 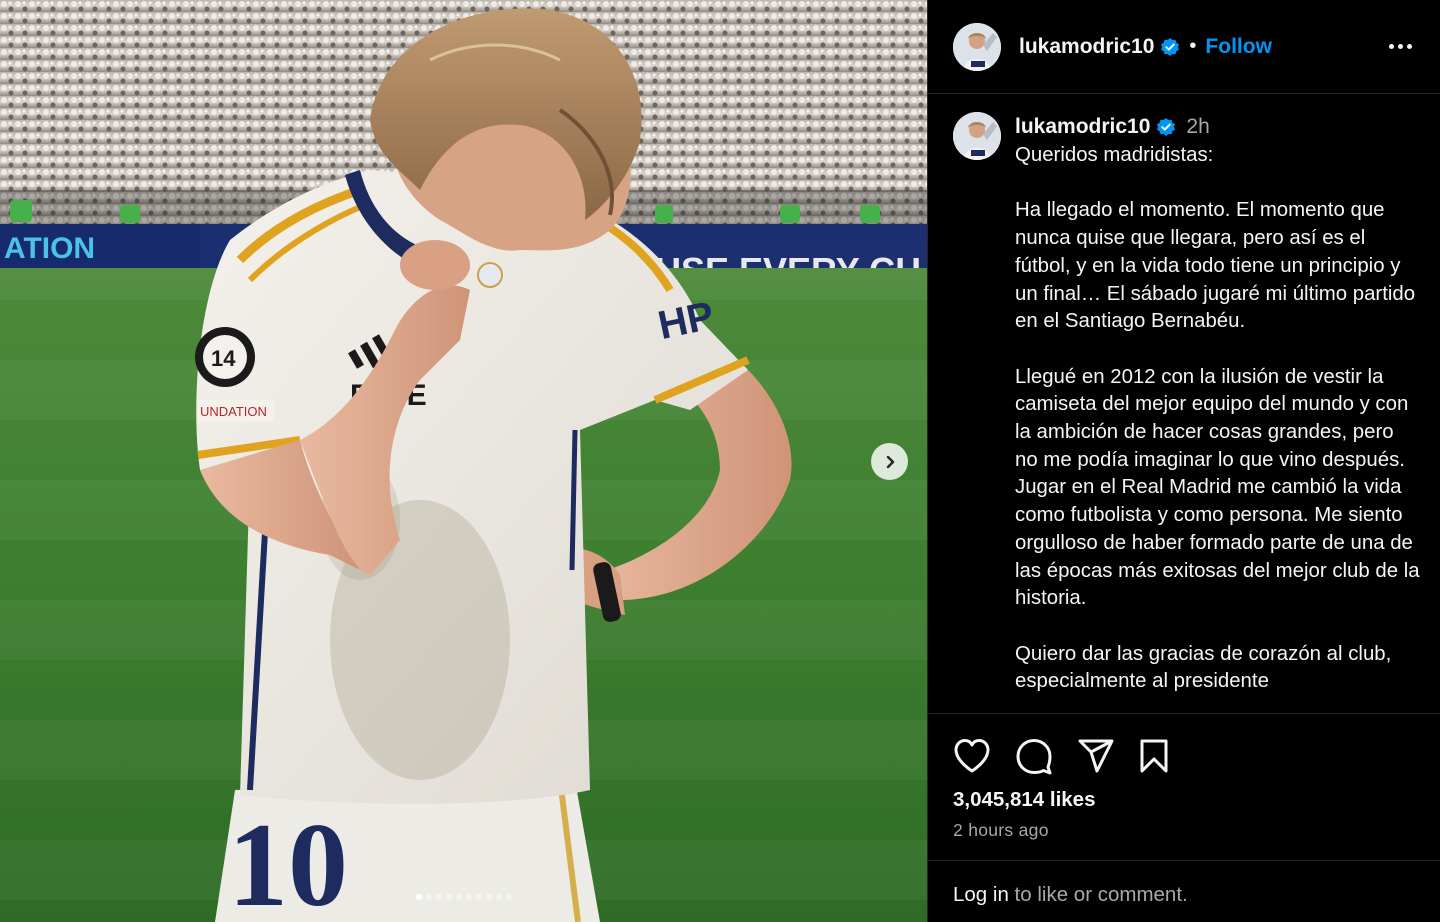 I want to click on svg-text: 10, so click(x=288, y=860).